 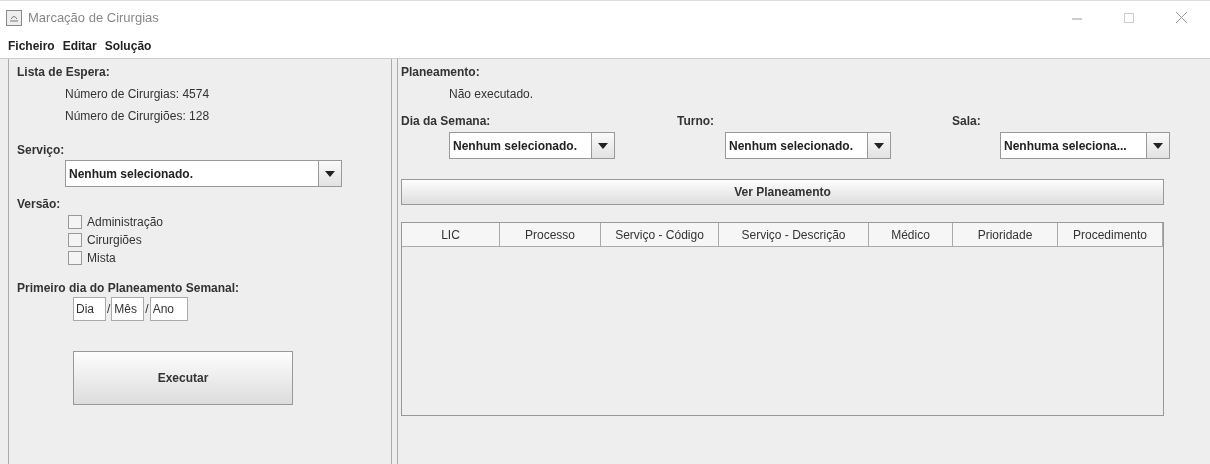 What do you see at coordinates (550, 235) in the screenshot?
I see `column-header: Processo` at bounding box center [550, 235].